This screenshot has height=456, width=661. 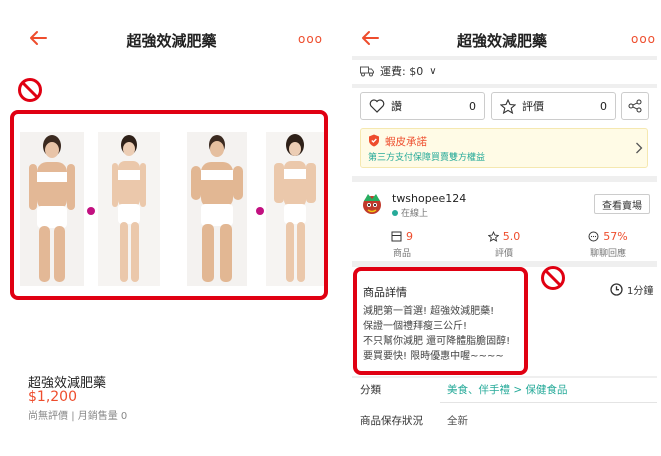 I want to click on description-line: 保證一個禮拜瘦三公斤!, so click(x=415, y=326).